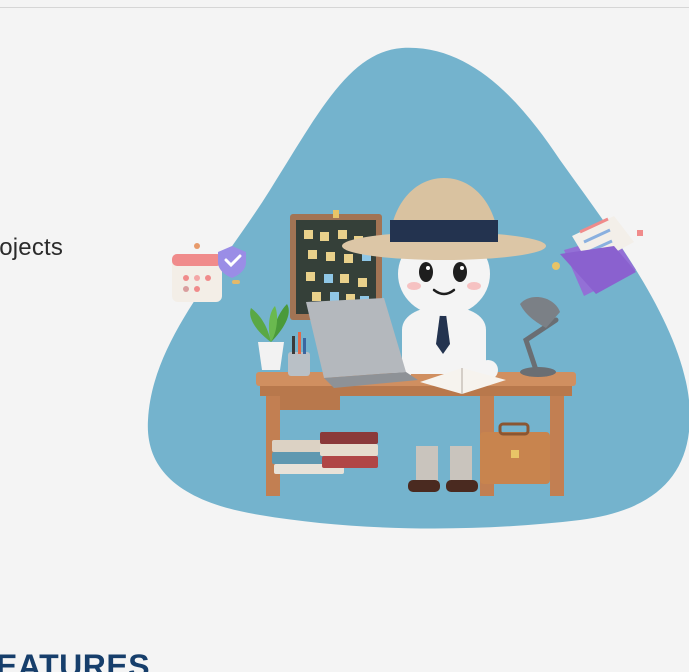 Image resolution: width=689 pixels, height=672 pixels. Describe the element at coordinates (515, 453) in the screenshot. I see `briefcase-icon` at that location.